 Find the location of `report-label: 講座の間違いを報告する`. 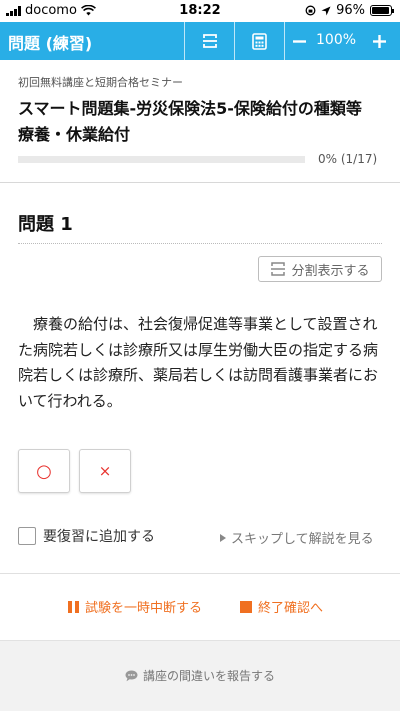

report-label: 講座の間違いを報告する is located at coordinates (208, 676).